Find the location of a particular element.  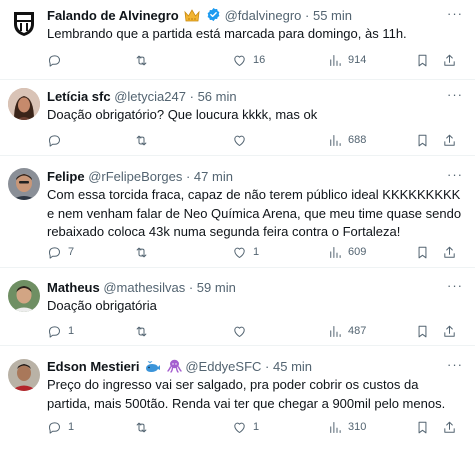

share-icon is located at coordinates (449, 252).